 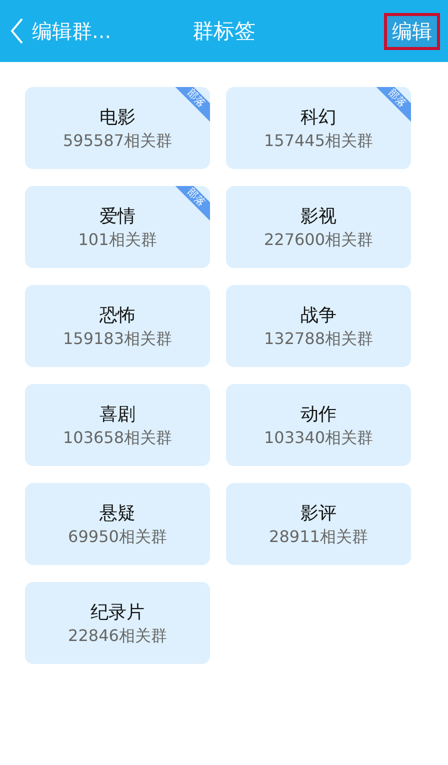 What do you see at coordinates (319, 240) in the screenshot?
I see `group-count: 227600相关群` at bounding box center [319, 240].